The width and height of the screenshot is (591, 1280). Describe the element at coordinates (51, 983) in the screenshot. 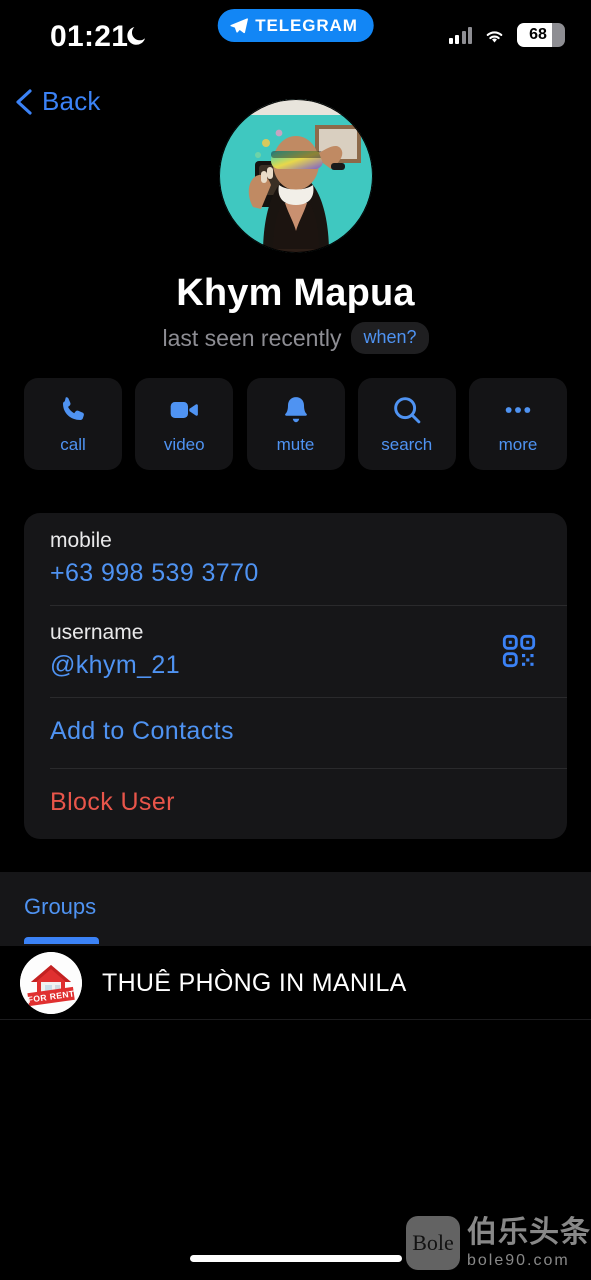

I see `for-rent-house-avatar: FOR RENT` at that location.